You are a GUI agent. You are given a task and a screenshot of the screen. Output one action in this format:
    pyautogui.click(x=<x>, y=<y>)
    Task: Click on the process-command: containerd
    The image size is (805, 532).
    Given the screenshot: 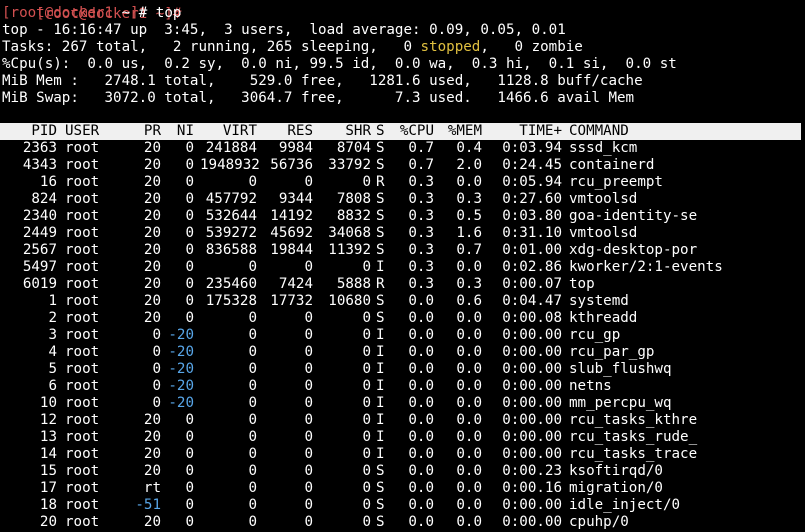 What is the action you would take?
    pyautogui.click(x=612, y=165)
    